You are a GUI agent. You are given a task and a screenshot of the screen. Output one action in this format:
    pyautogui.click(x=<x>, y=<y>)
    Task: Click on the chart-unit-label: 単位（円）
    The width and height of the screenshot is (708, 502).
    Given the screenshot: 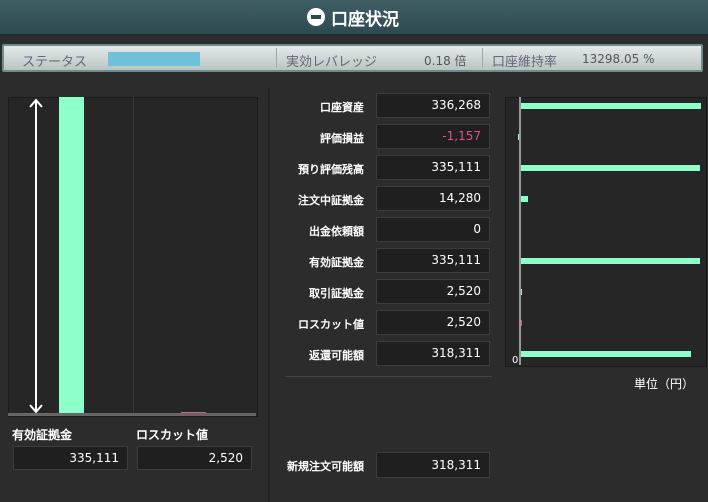 What is the action you would take?
    pyautogui.click(x=664, y=384)
    